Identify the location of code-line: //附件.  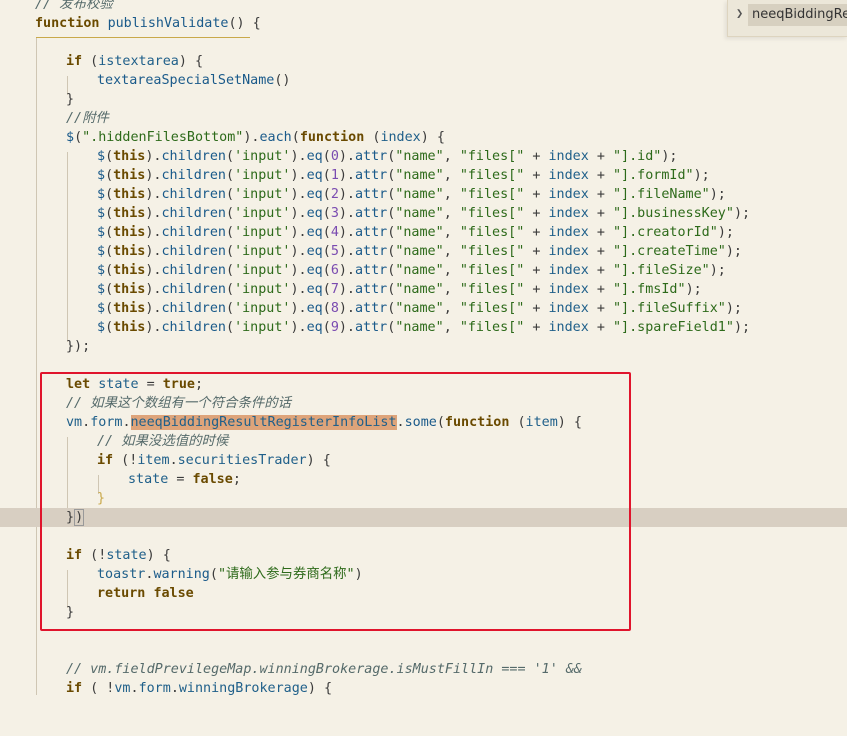
(423, 118).